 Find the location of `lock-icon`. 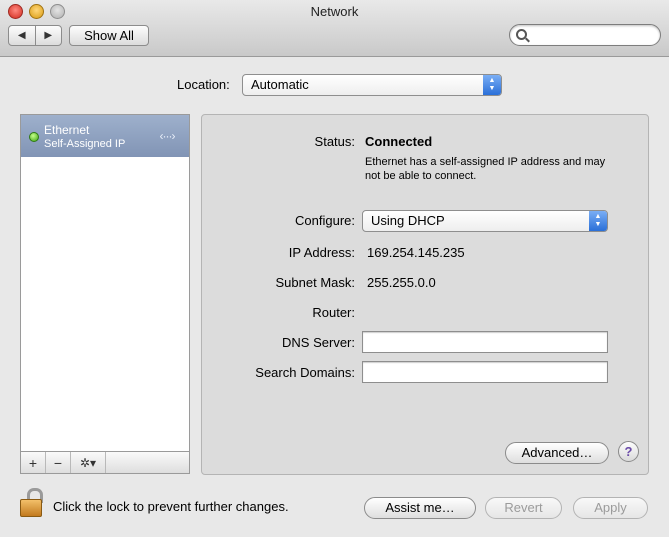

lock-icon is located at coordinates (31, 502).